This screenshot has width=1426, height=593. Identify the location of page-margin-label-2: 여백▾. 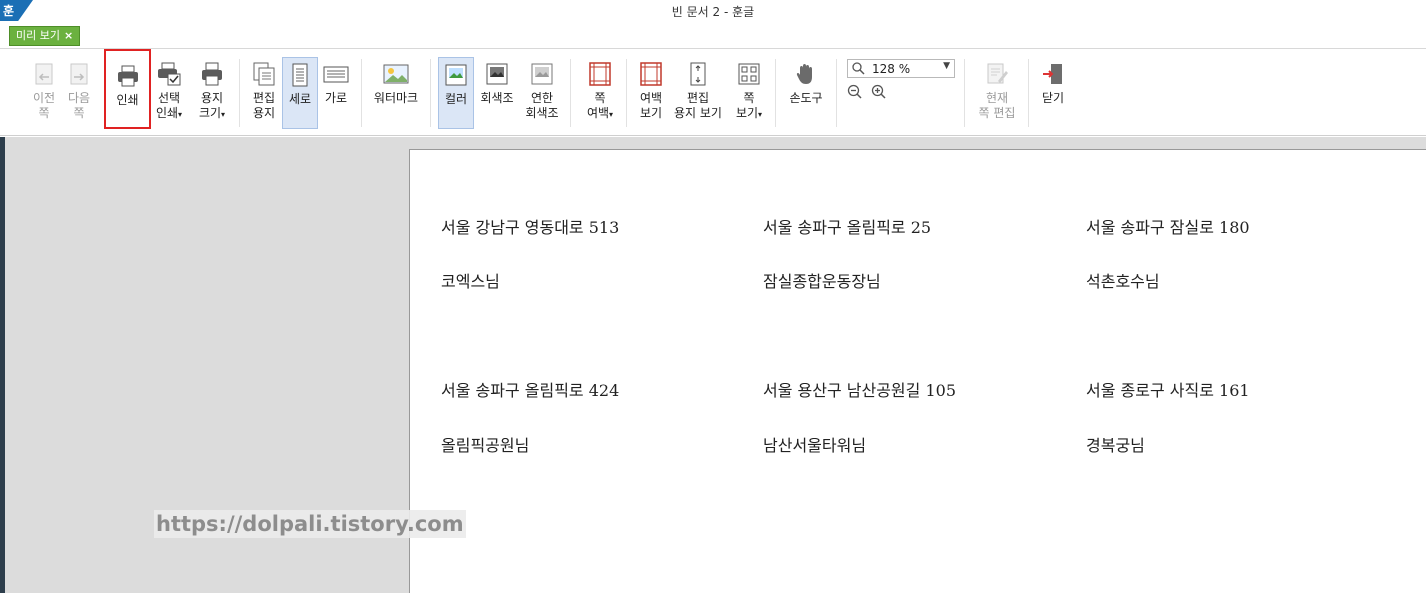
(600, 113).